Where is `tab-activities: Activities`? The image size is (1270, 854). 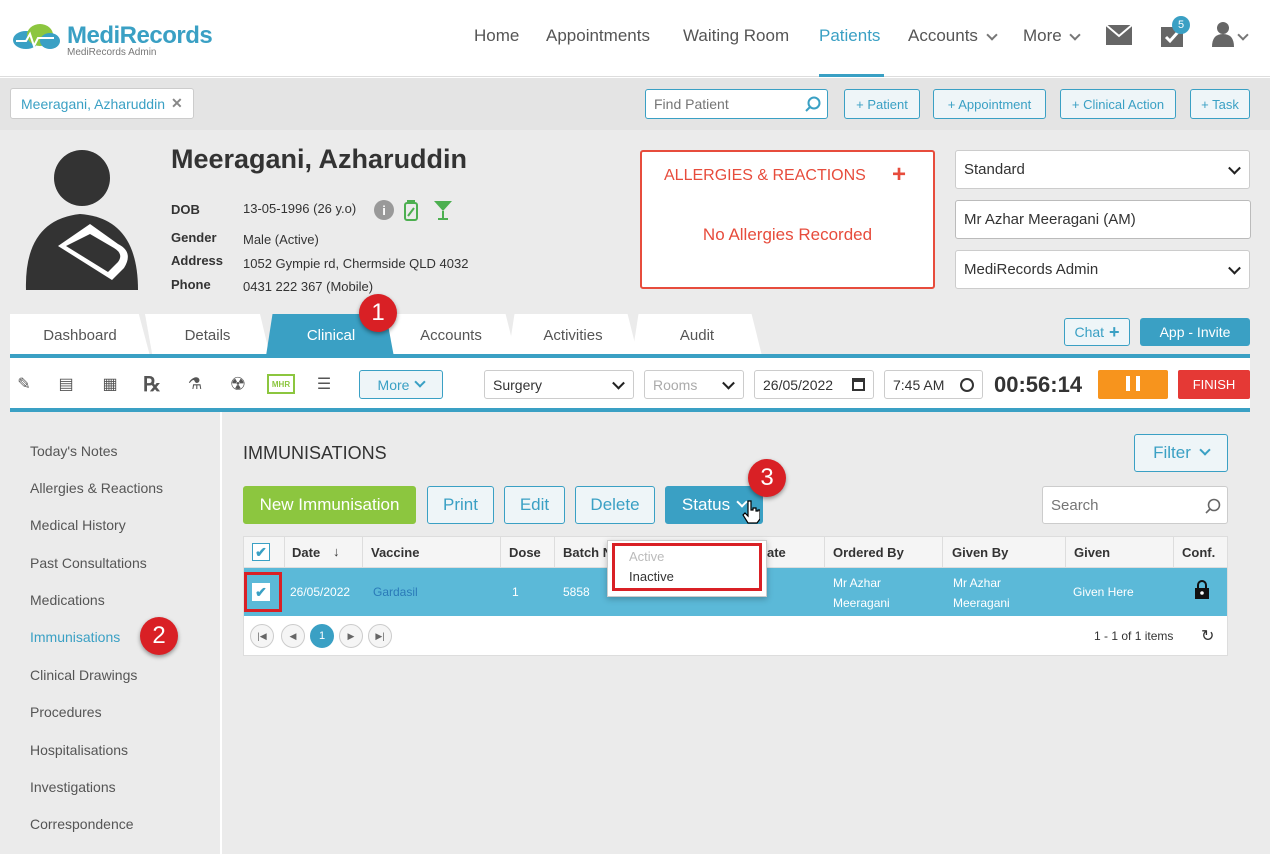 tab-activities: Activities is located at coordinates (573, 335).